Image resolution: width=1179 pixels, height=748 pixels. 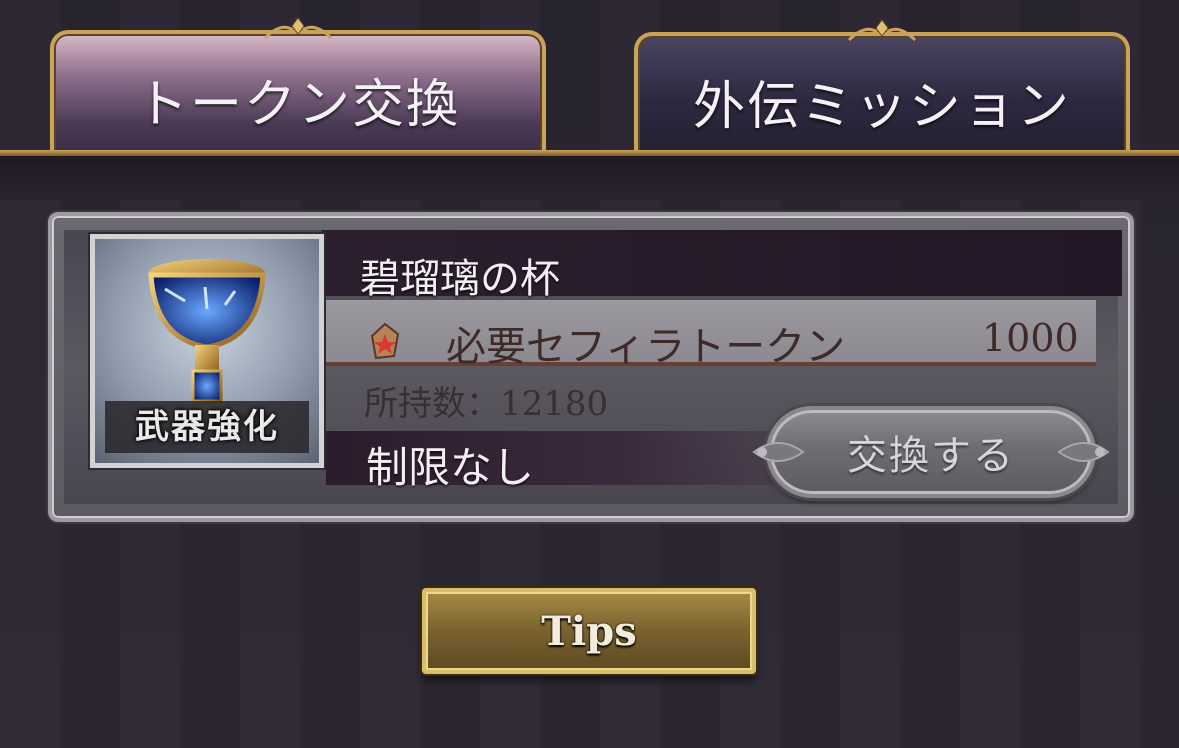 What do you see at coordinates (207, 351) in the screenshot?
I see `golden-chalice-icon: 武器強化` at bounding box center [207, 351].